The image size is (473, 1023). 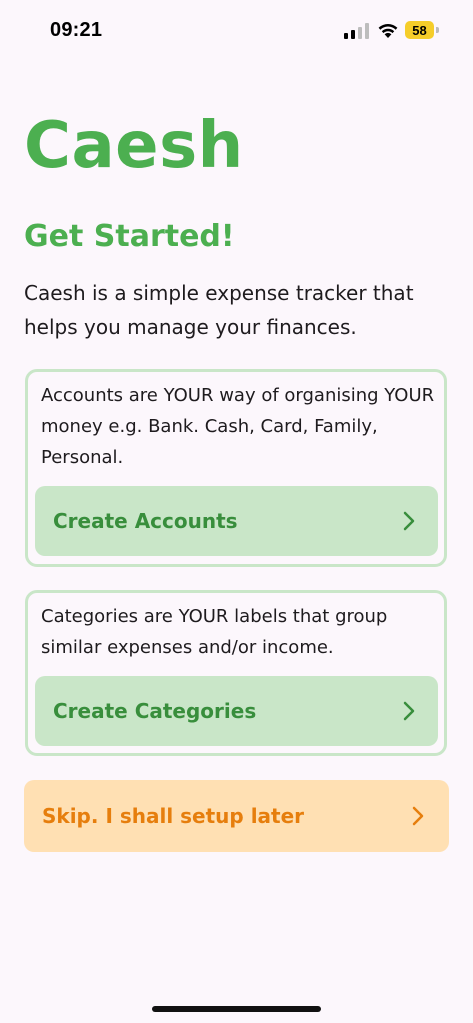 I want to click on create-accounts-label: Create Accounts, so click(x=145, y=521).